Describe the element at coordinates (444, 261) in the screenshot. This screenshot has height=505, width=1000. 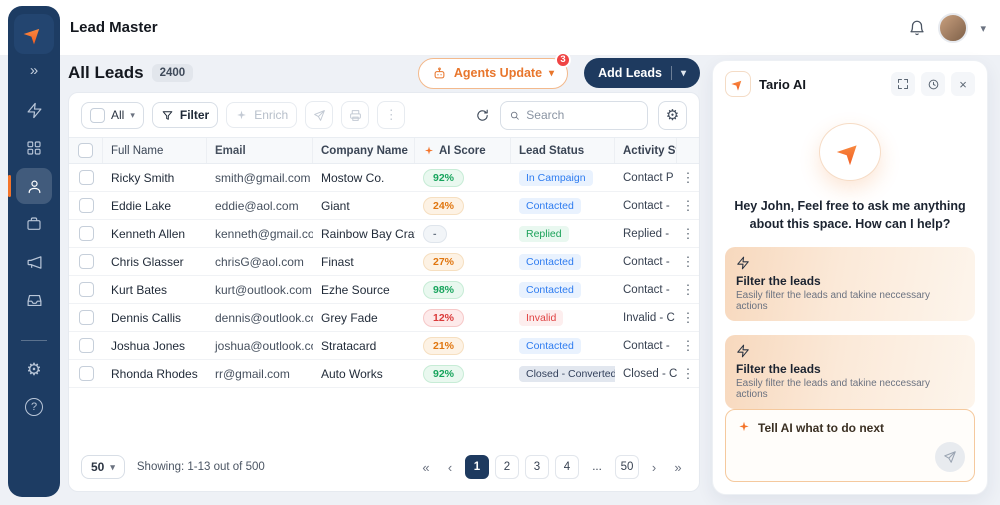
I see `ai-score-badge: 27%` at that location.